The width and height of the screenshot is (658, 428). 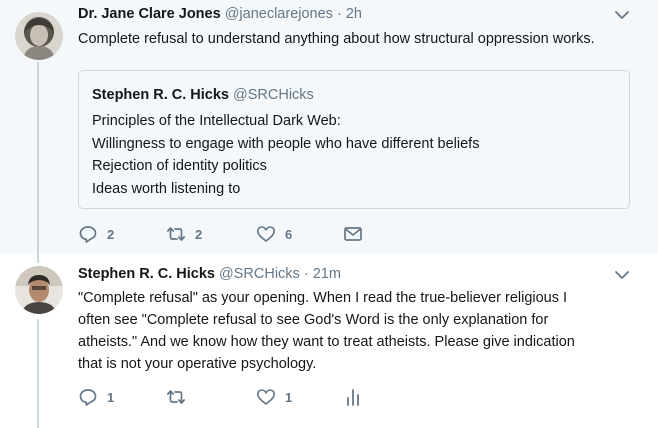 I want to click on like-button: 6, so click(x=274, y=234).